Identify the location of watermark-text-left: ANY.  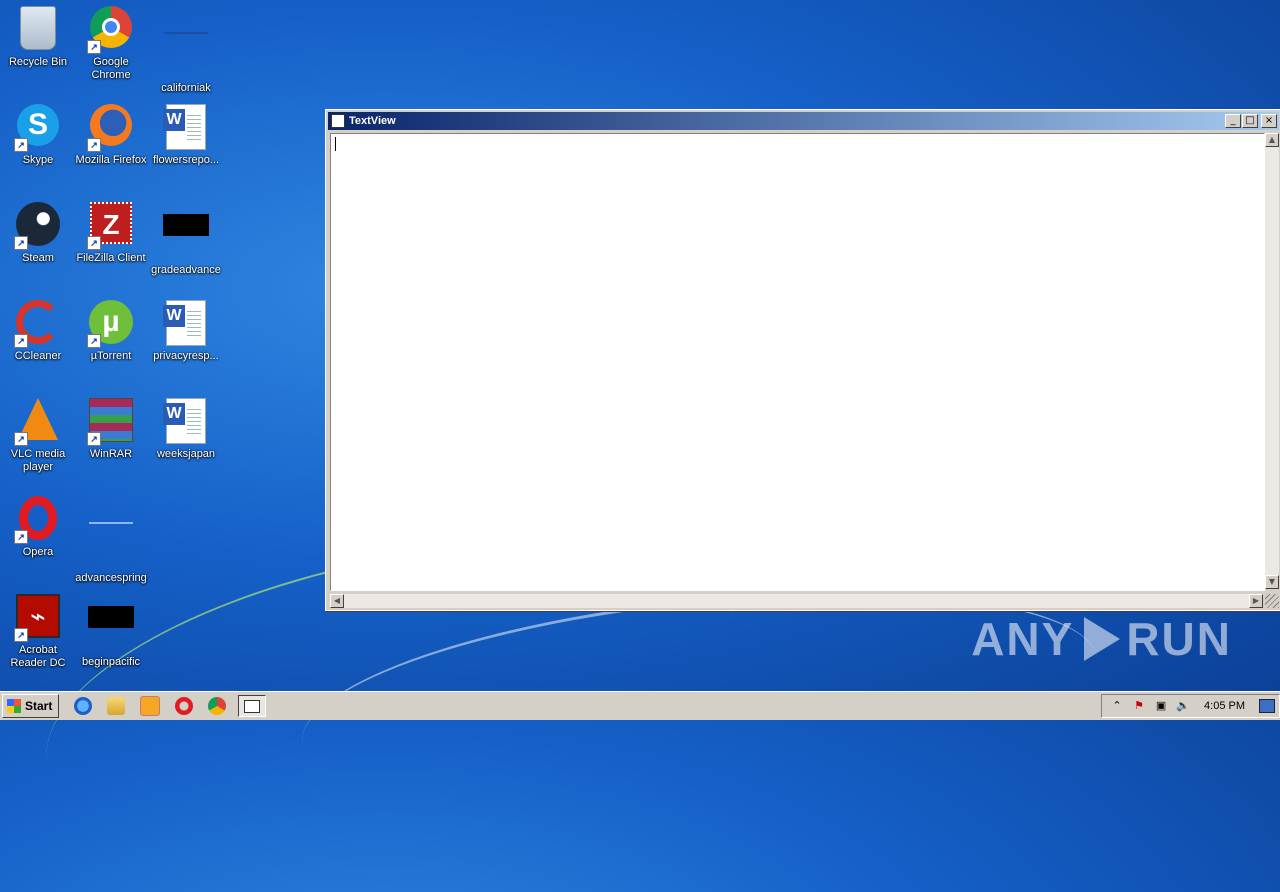
(1023, 639).